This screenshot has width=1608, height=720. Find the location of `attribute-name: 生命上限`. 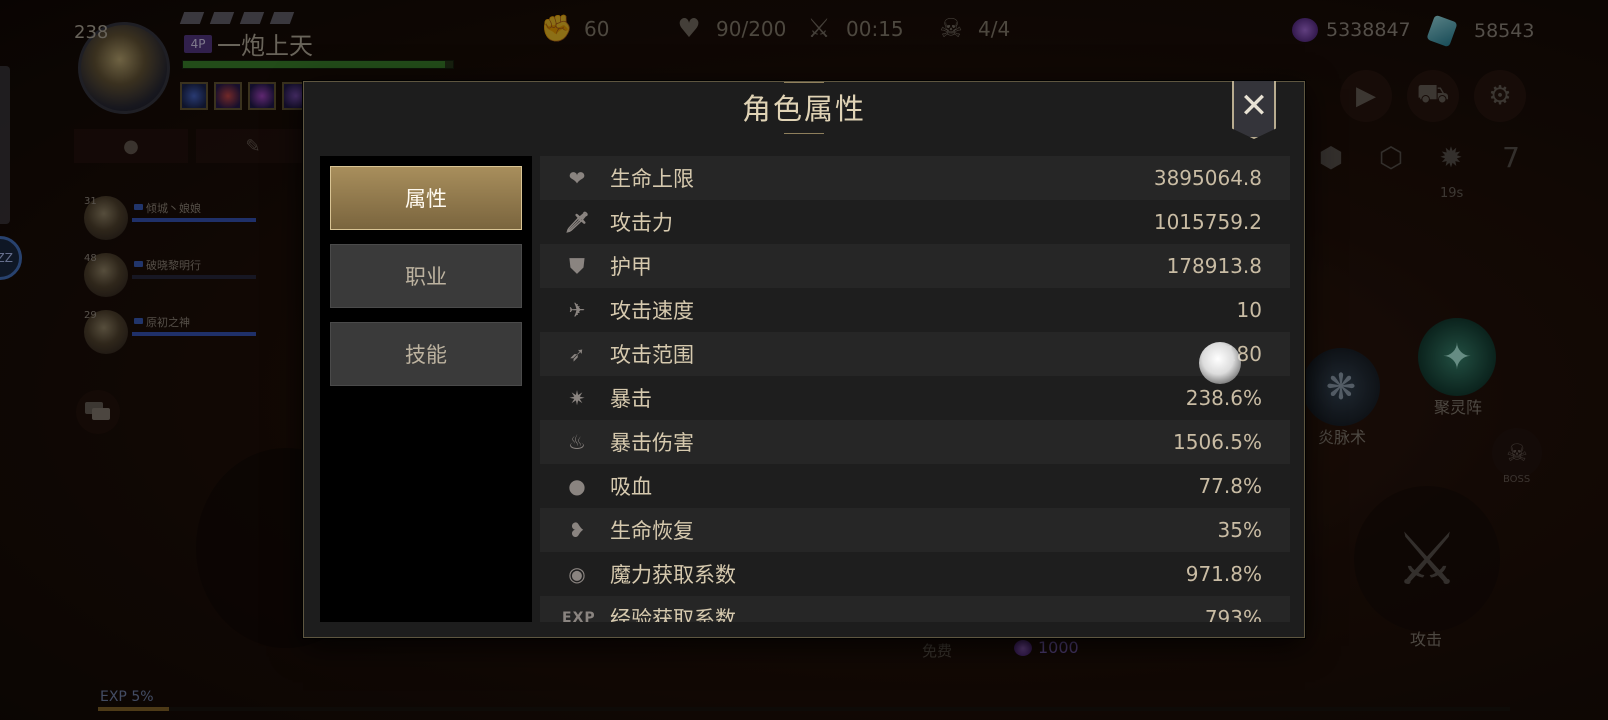

attribute-name: 生命上限 is located at coordinates (652, 179).